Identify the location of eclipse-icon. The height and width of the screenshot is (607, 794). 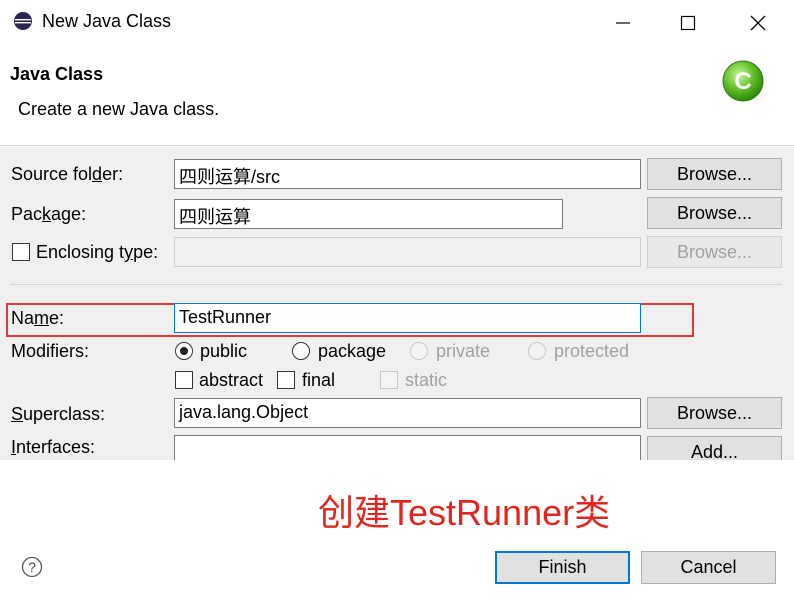
(23, 21).